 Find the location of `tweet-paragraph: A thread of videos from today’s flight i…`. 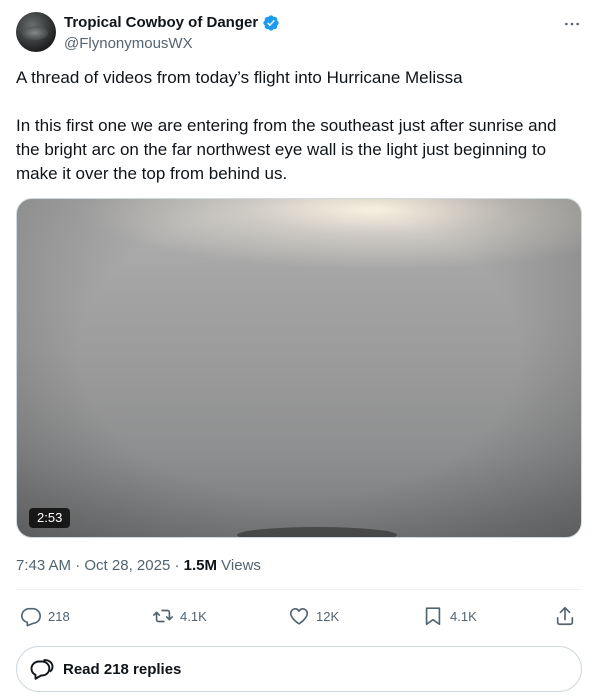

tweet-paragraph: A thread of videos from today’s flight i… is located at coordinates (239, 77).